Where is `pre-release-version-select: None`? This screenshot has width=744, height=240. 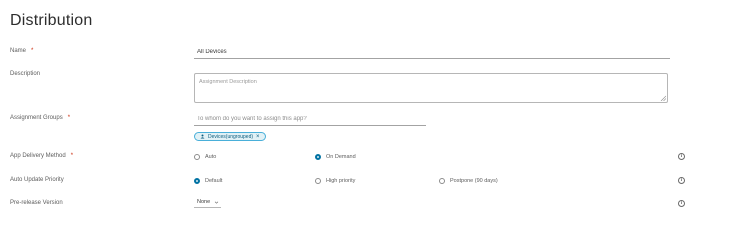 pre-release-version-select: None is located at coordinates (208, 203).